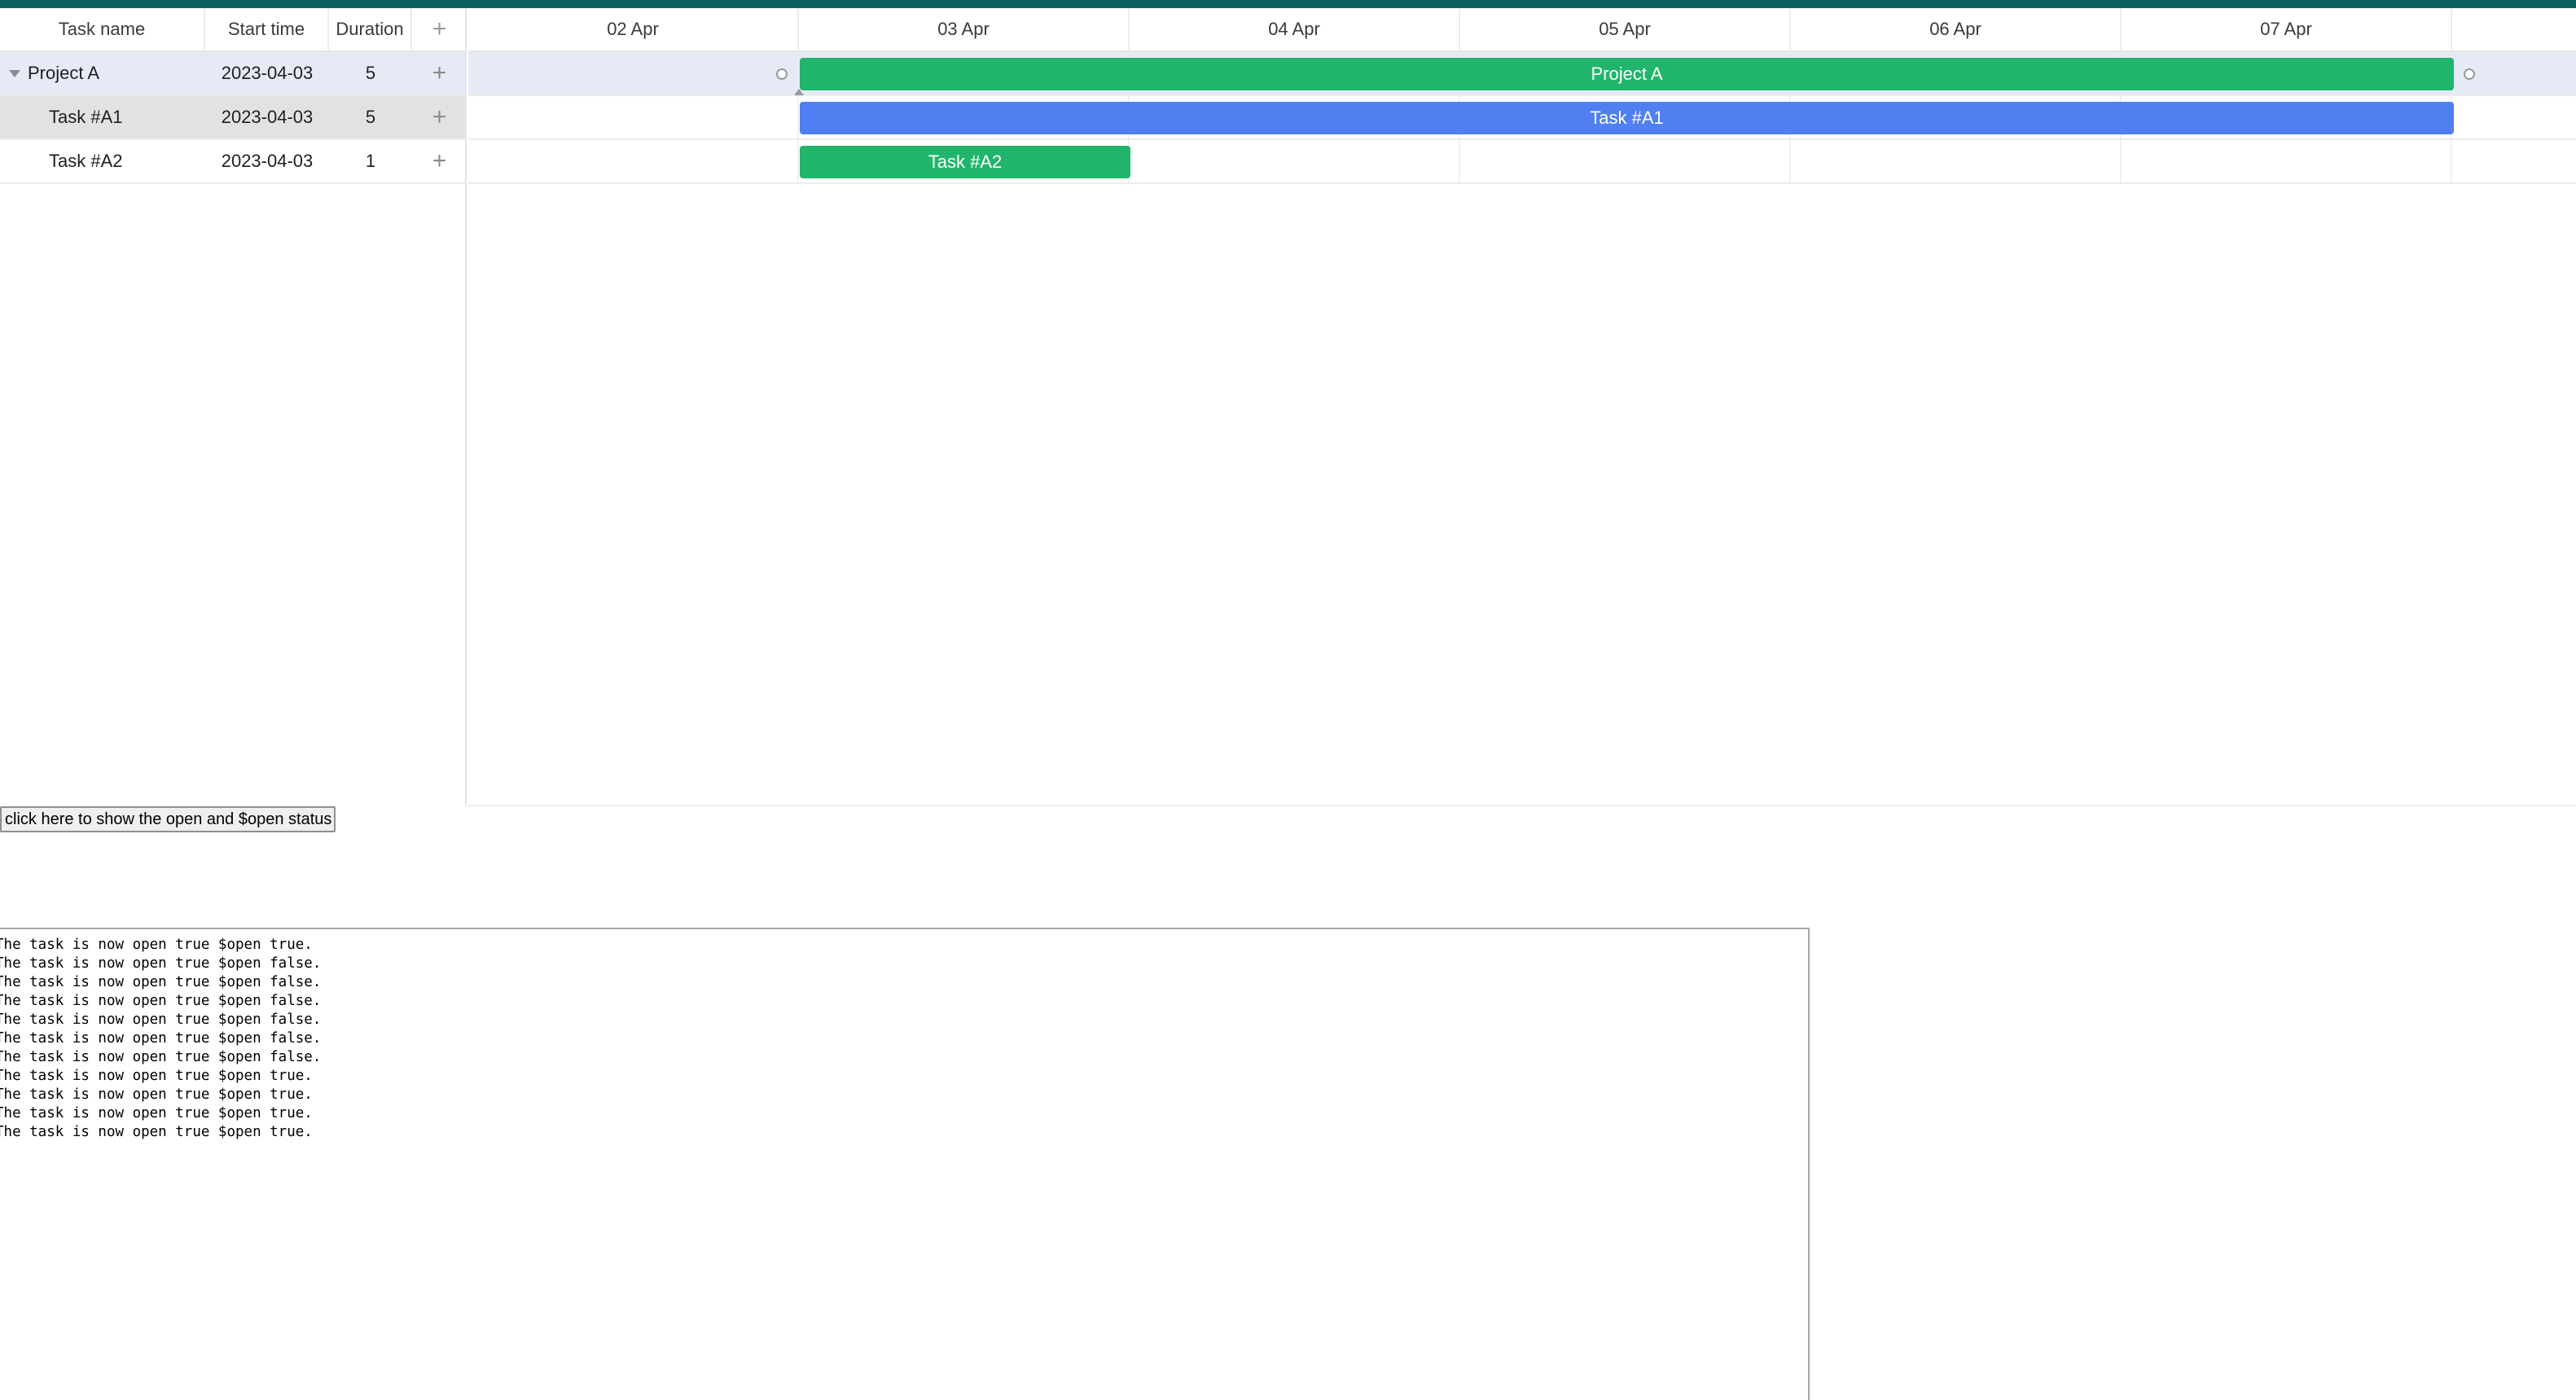 The width and height of the screenshot is (2576, 1400). What do you see at coordinates (1627, 74) in the screenshot?
I see `gantt-bar-project-a: Project A` at bounding box center [1627, 74].